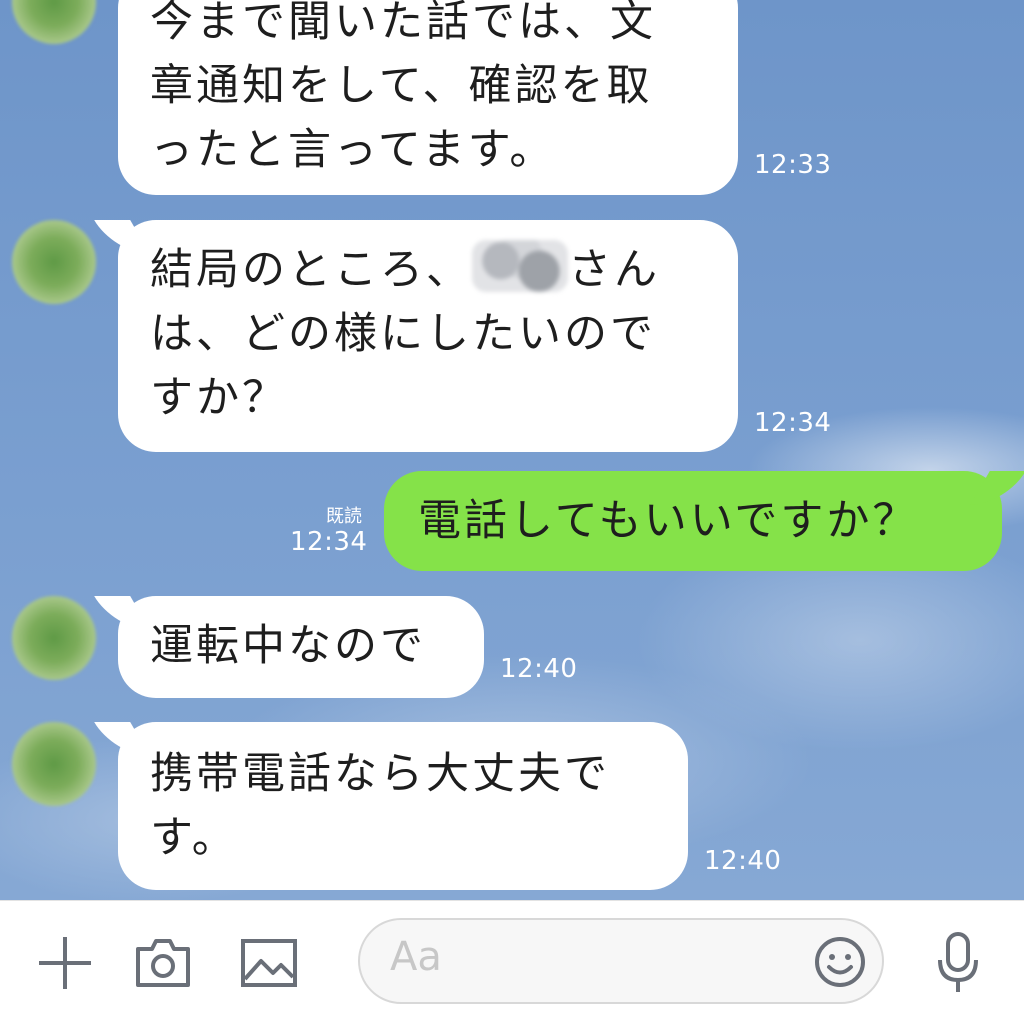 This screenshot has width=1024, height=1025. I want to click on message-bubble-incoming: 携帯電話なら大丈夫で す。, so click(403, 806).